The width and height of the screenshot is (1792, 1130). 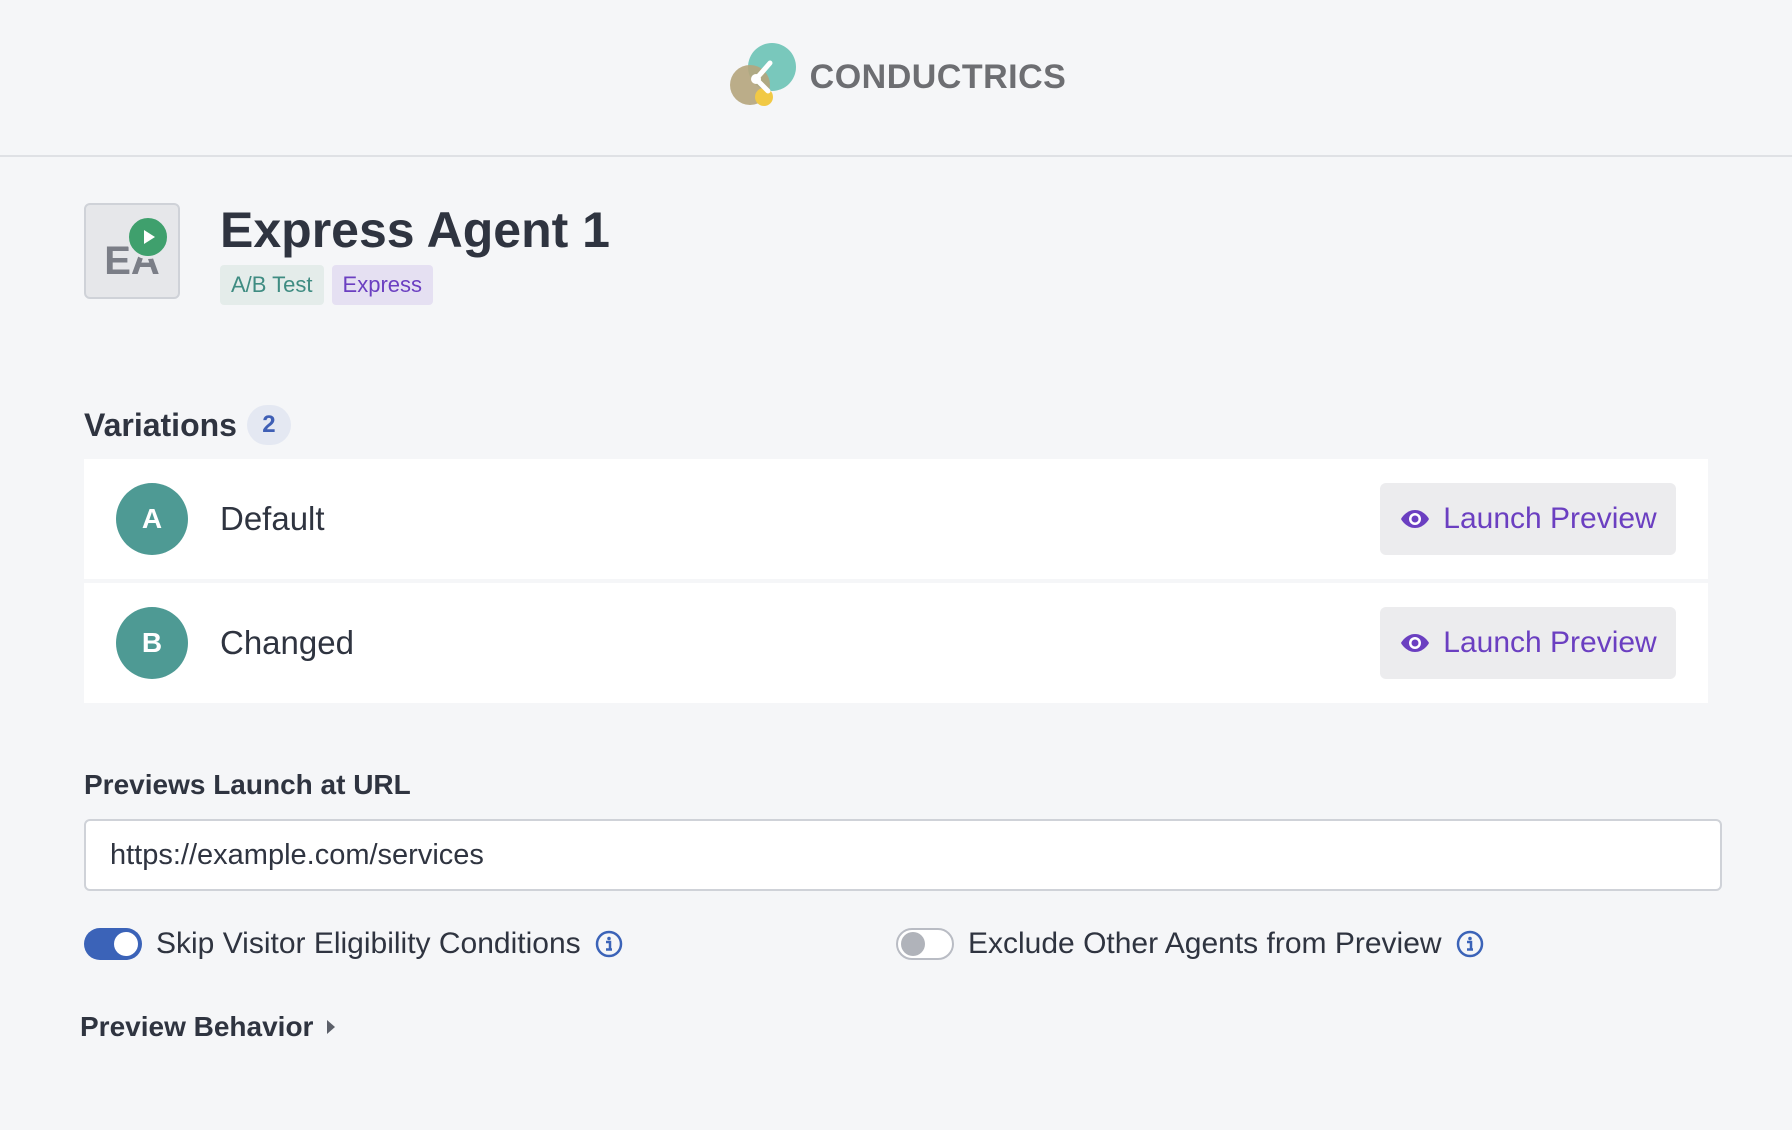 I want to click on list-item: A Default Launch Preview, so click(x=896, y=519).